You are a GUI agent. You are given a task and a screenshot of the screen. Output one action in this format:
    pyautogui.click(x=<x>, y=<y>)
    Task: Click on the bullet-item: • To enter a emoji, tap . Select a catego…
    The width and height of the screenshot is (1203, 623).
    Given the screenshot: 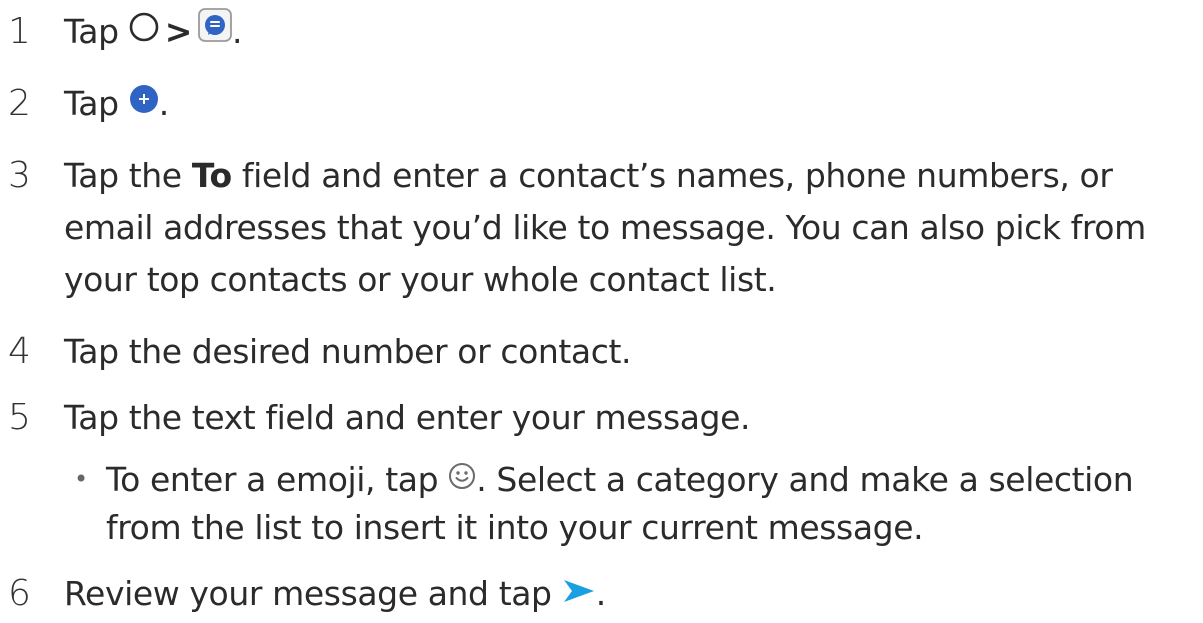 What is the action you would take?
    pyautogui.click(x=634, y=481)
    